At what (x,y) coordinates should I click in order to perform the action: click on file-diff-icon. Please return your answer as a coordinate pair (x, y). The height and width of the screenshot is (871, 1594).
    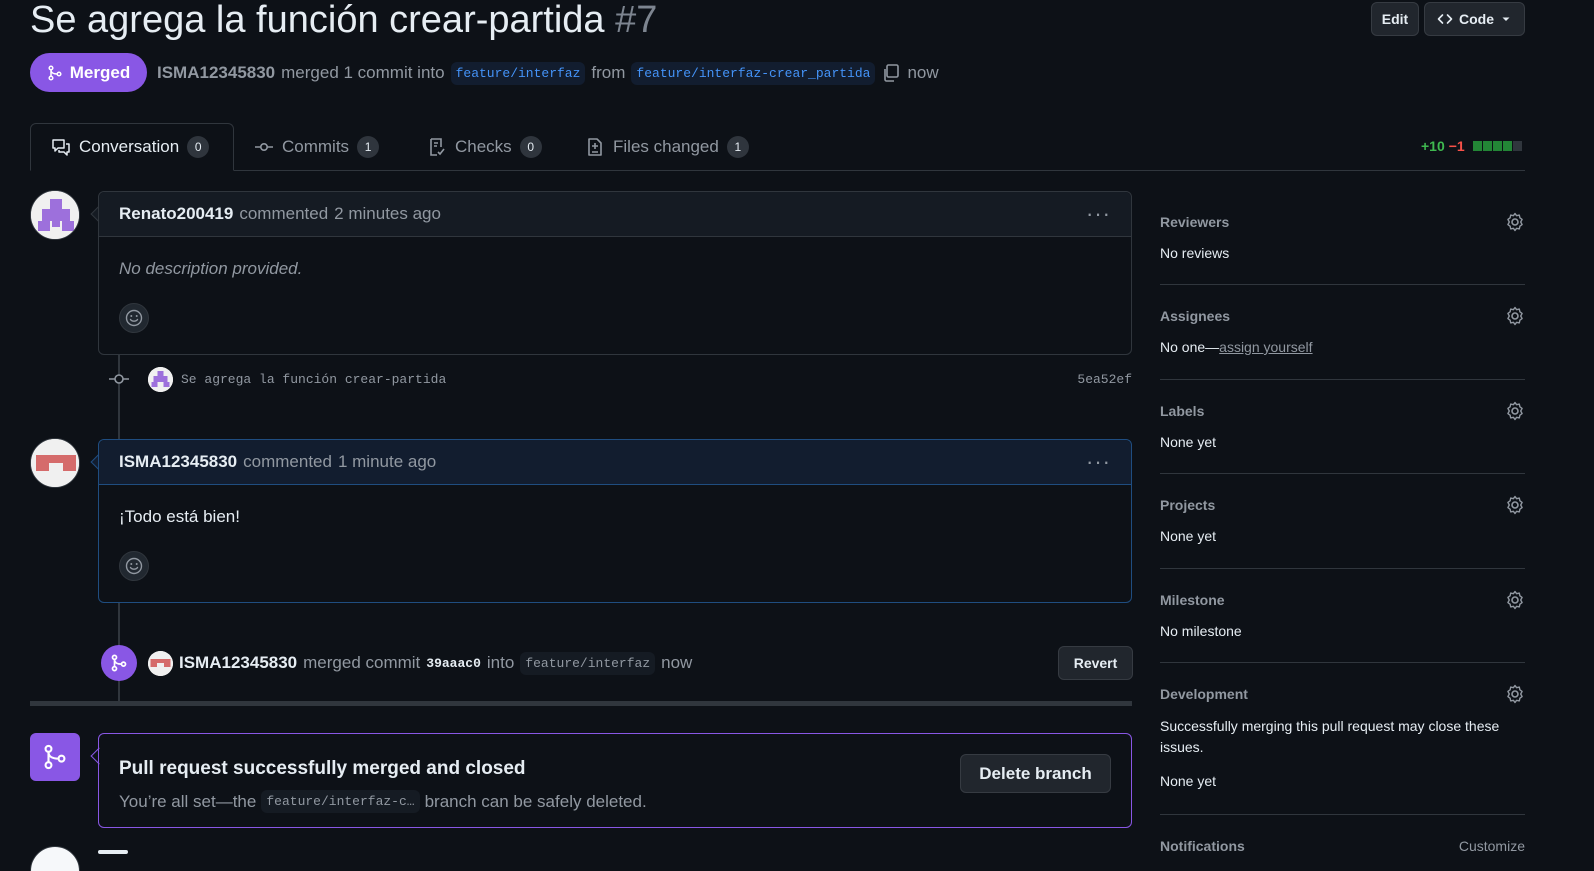
    Looking at the image, I should click on (595, 147).